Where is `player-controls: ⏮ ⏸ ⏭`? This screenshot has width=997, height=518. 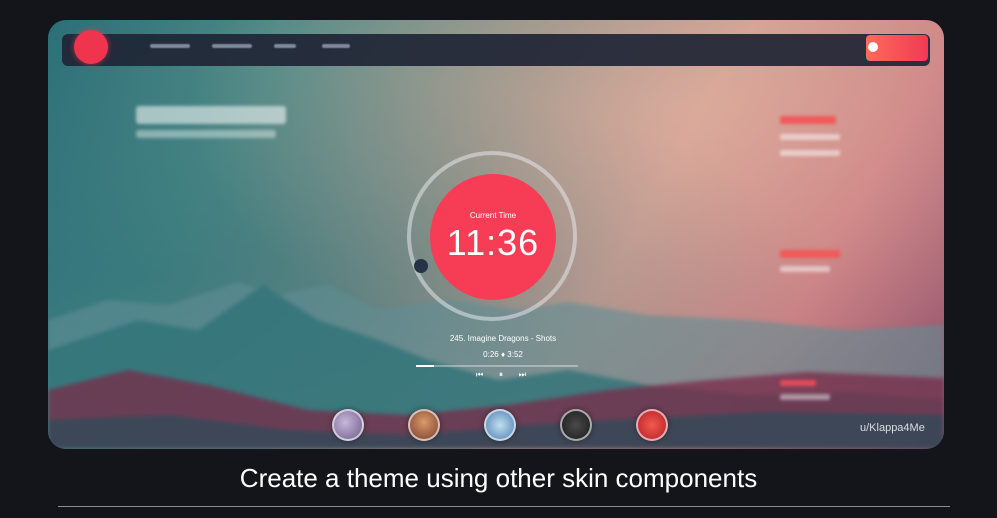 player-controls: ⏮ ⏸ ⏭ is located at coordinates (501, 375).